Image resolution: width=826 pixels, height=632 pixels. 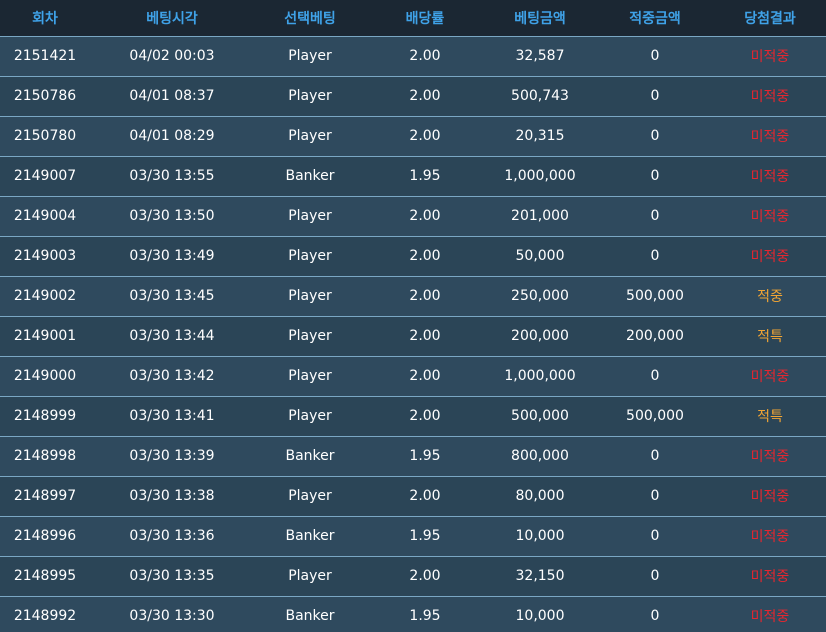 What do you see at coordinates (172, 536) in the screenshot?
I see `cell-bet-time: 03/30 13:36` at bounding box center [172, 536].